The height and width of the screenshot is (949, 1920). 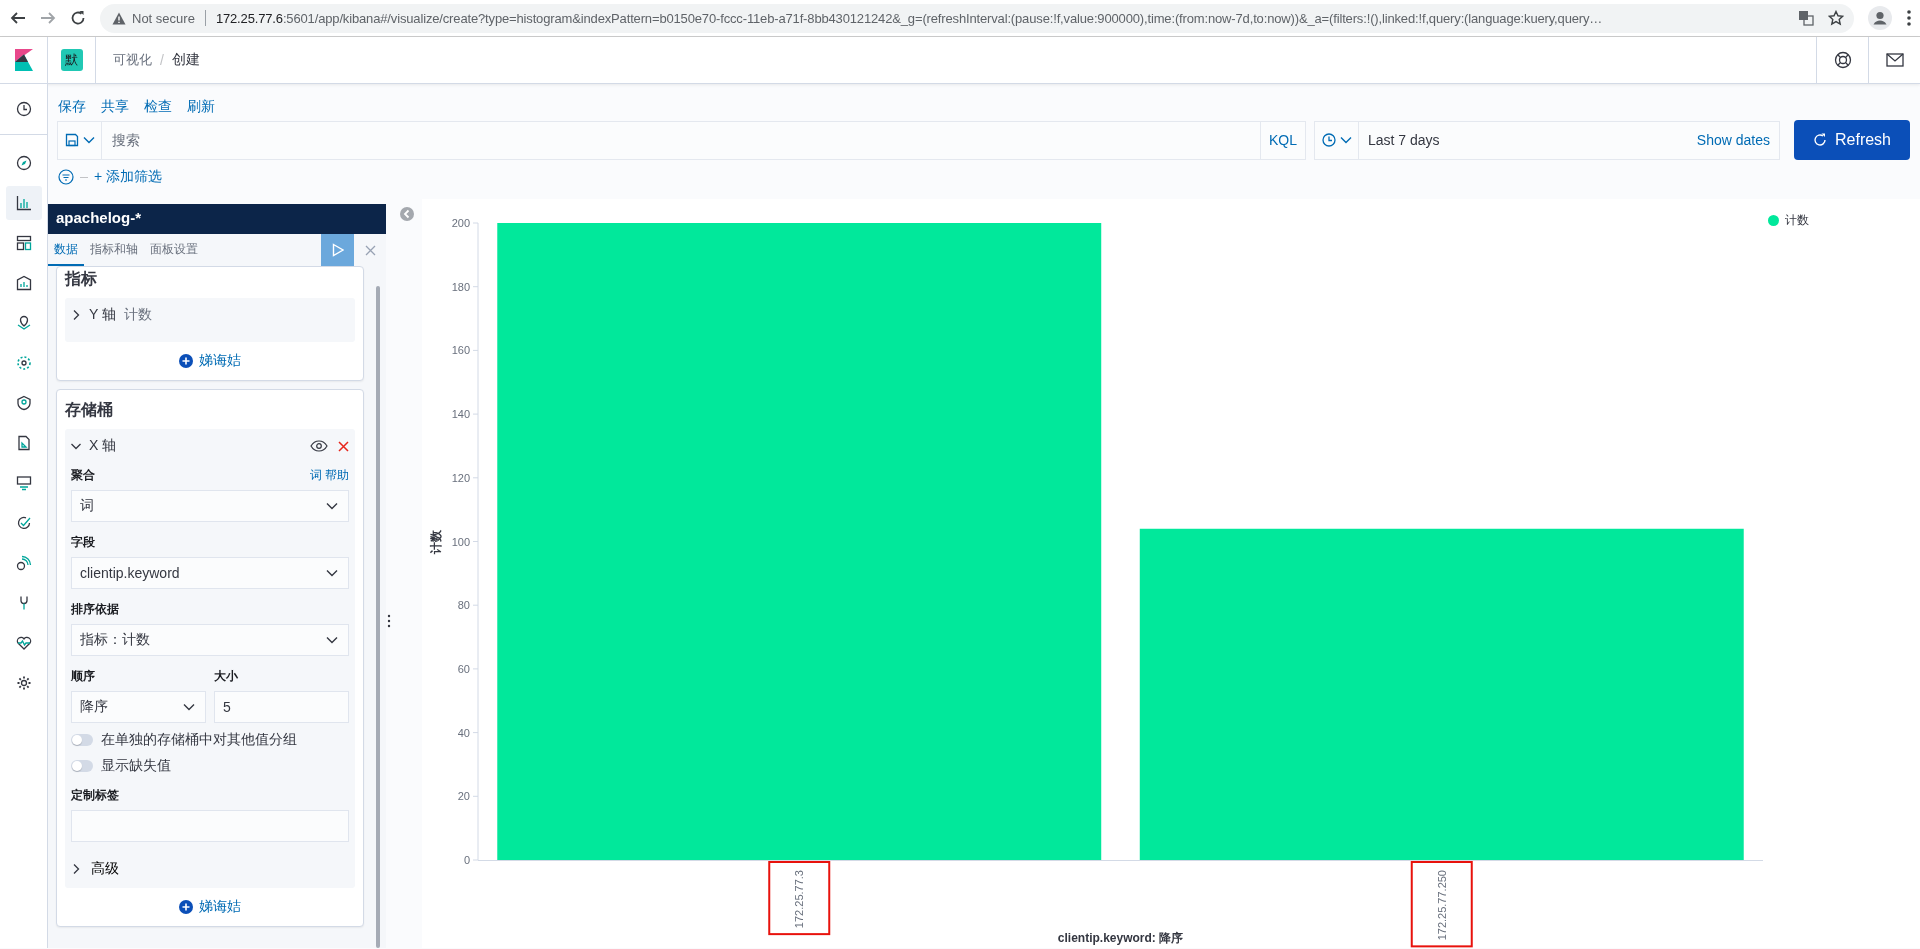 What do you see at coordinates (281, 707) in the screenshot?
I see `number-field: 5` at bounding box center [281, 707].